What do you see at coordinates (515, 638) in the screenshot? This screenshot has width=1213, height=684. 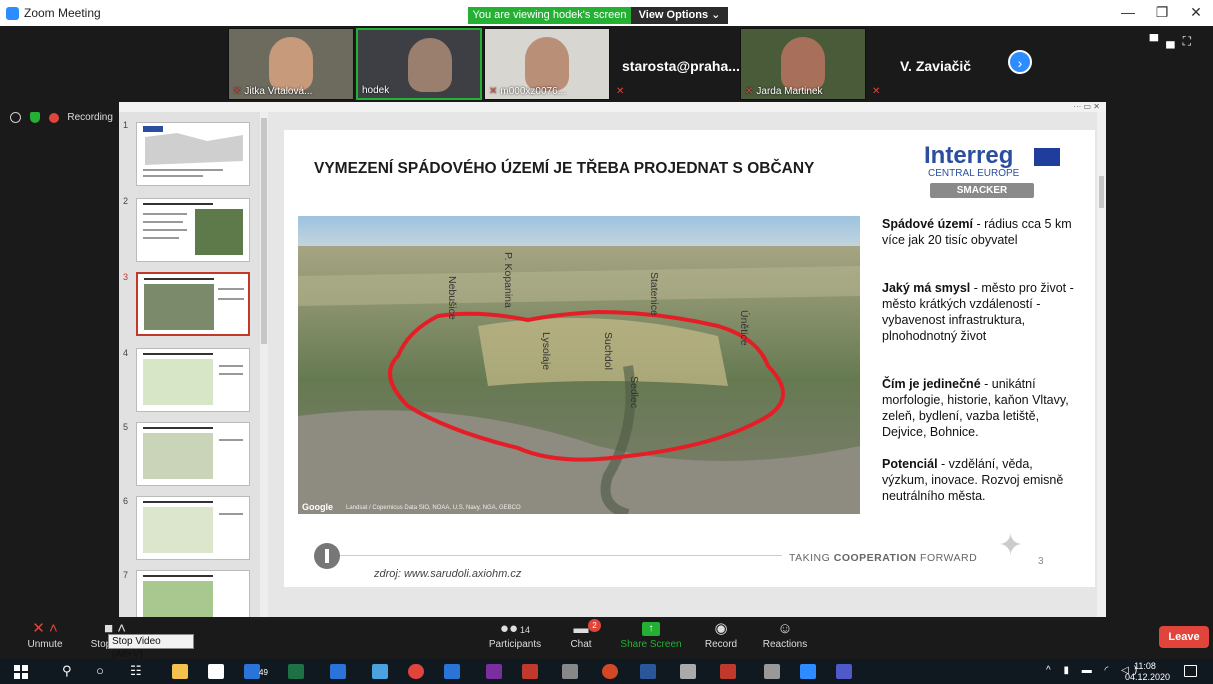 I see `participants-button: ●● 14 Participants` at bounding box center [515, 638].